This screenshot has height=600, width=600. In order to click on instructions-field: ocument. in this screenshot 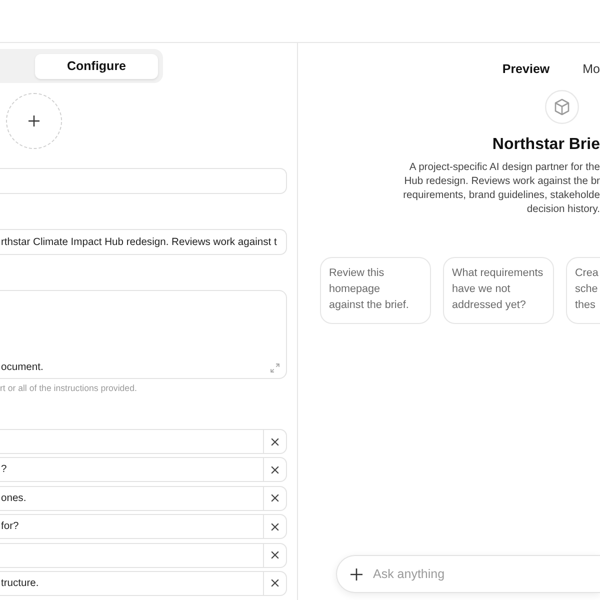, I will do `click(143, 334)`.